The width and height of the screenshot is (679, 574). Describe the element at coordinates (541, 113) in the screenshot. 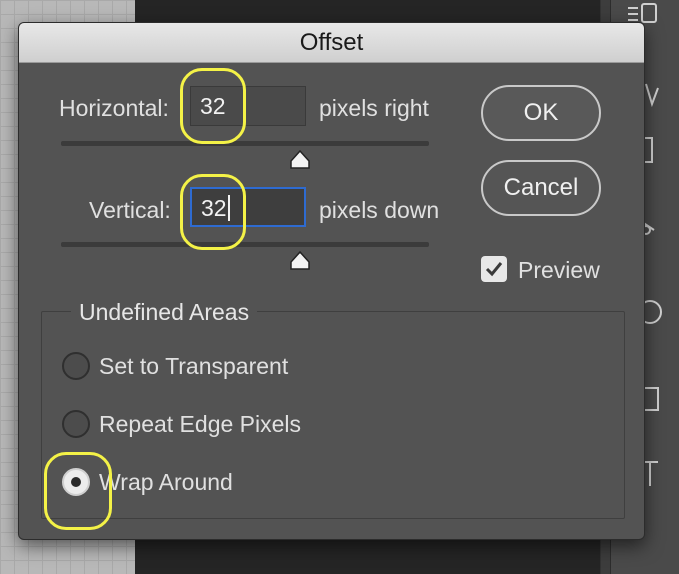

I see `ok-button: OK` at that location.